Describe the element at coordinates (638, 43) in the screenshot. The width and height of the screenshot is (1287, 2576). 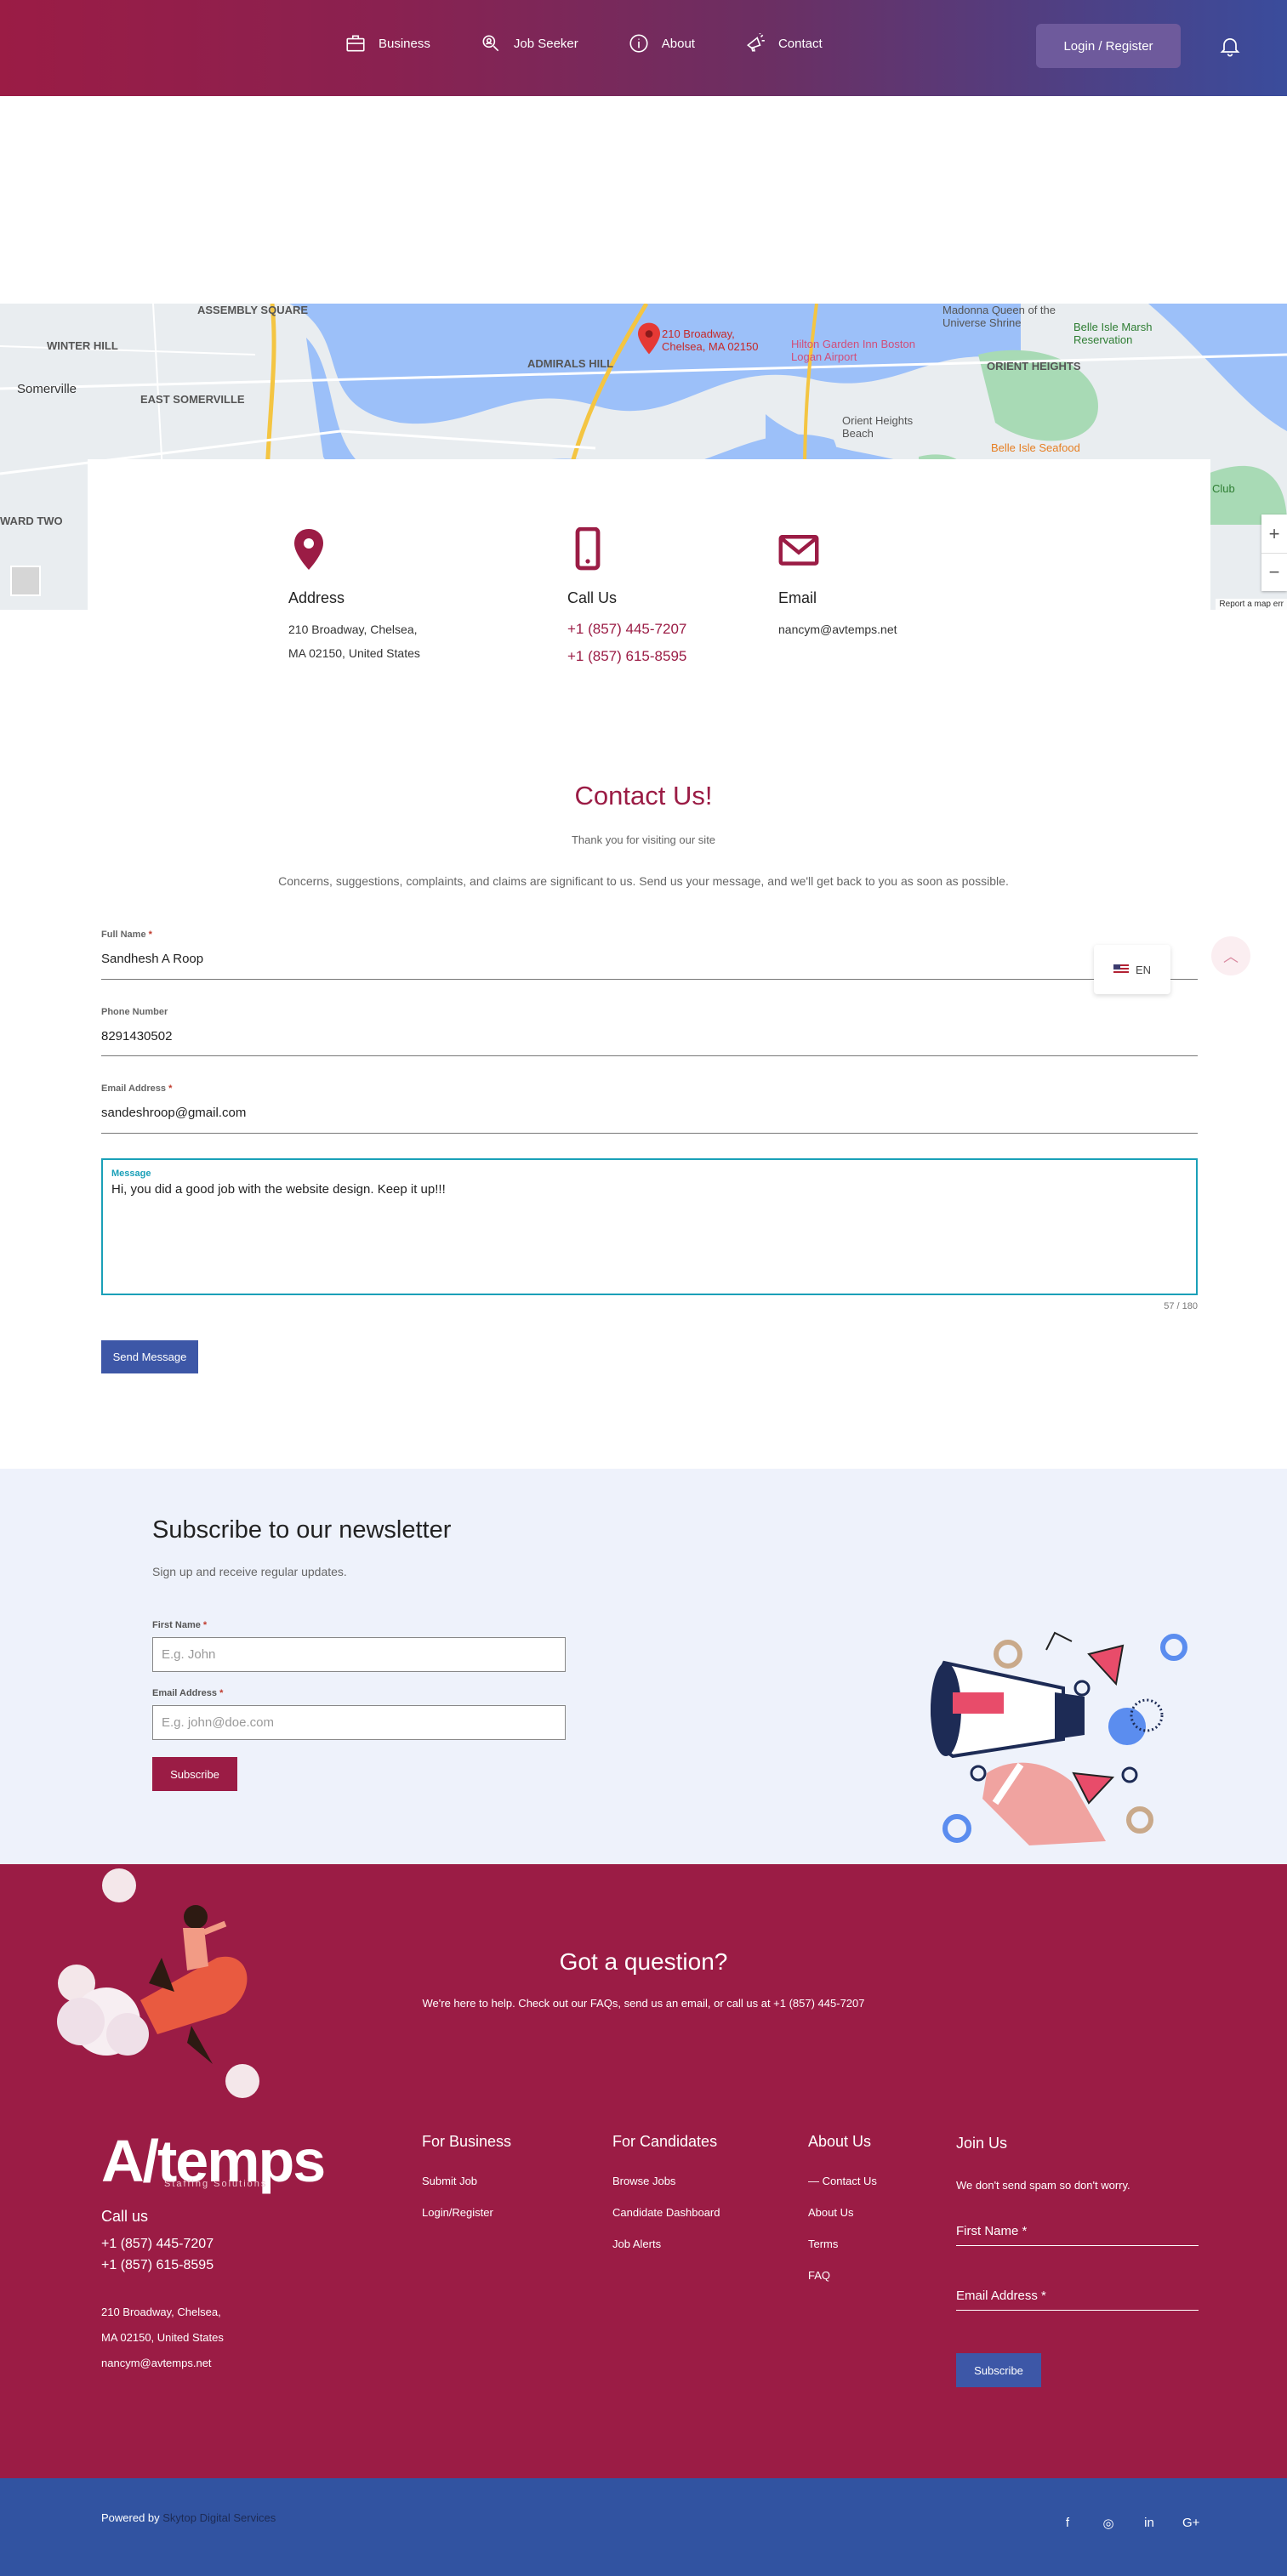
I see `info-icon` at that location.